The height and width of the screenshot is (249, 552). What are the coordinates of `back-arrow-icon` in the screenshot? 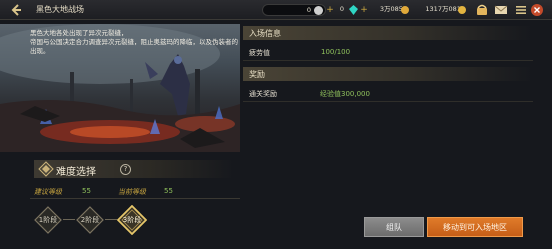 It's located at (16, 10).